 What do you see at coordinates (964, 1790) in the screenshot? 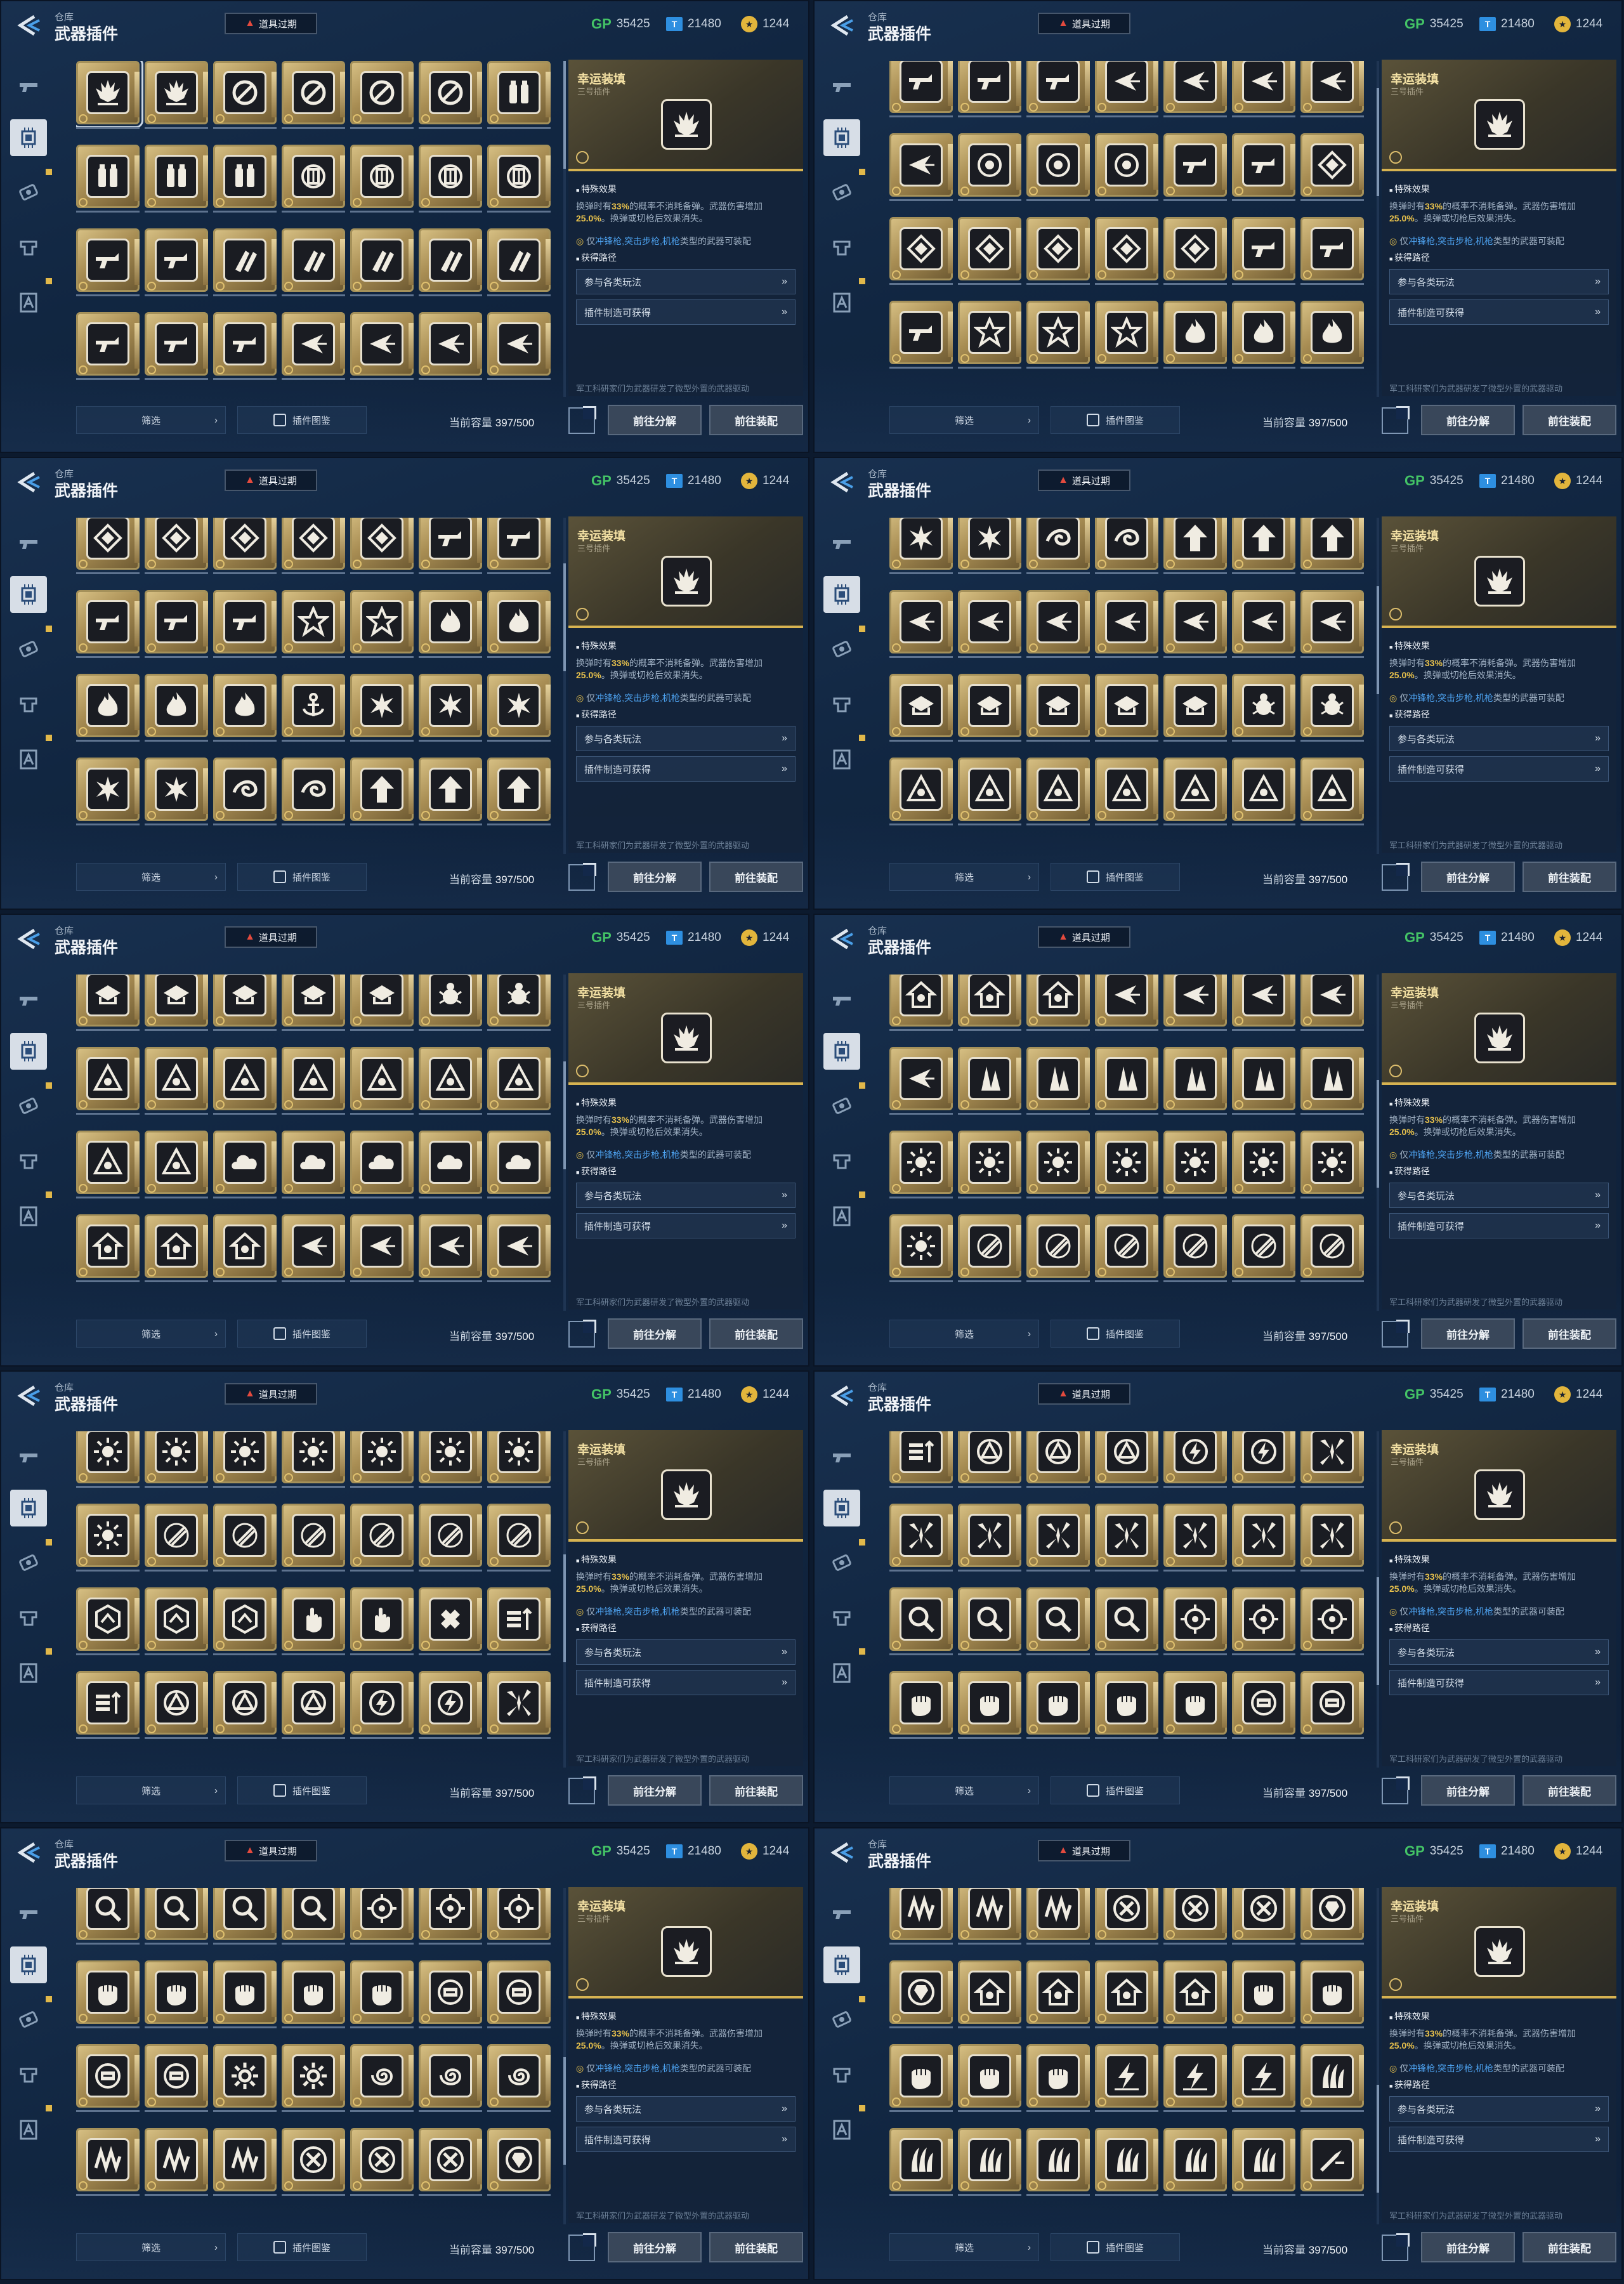
I see `filter-button: 筛选 ›` at bounding box center [964, 1790].